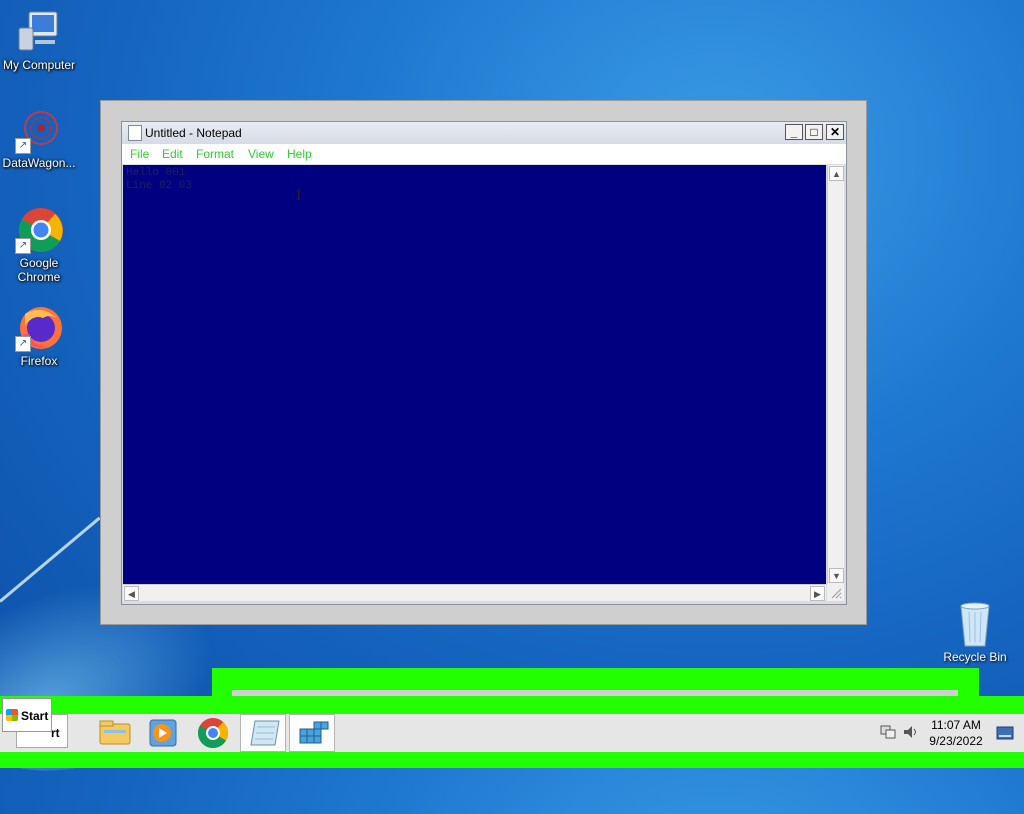 The width and height of the screenshot is (1024, 814). I want to click on wallpaper-streak, so click(50, 559).